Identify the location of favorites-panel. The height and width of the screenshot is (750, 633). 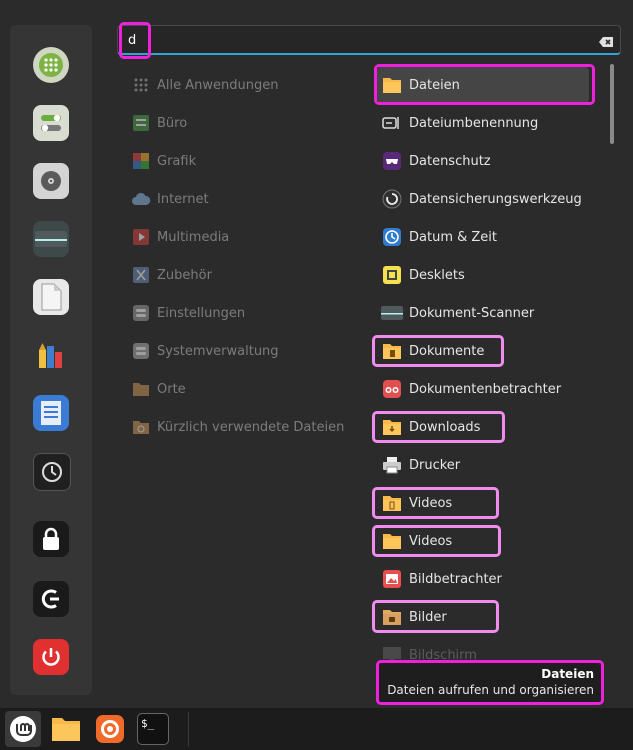
(51, 360).